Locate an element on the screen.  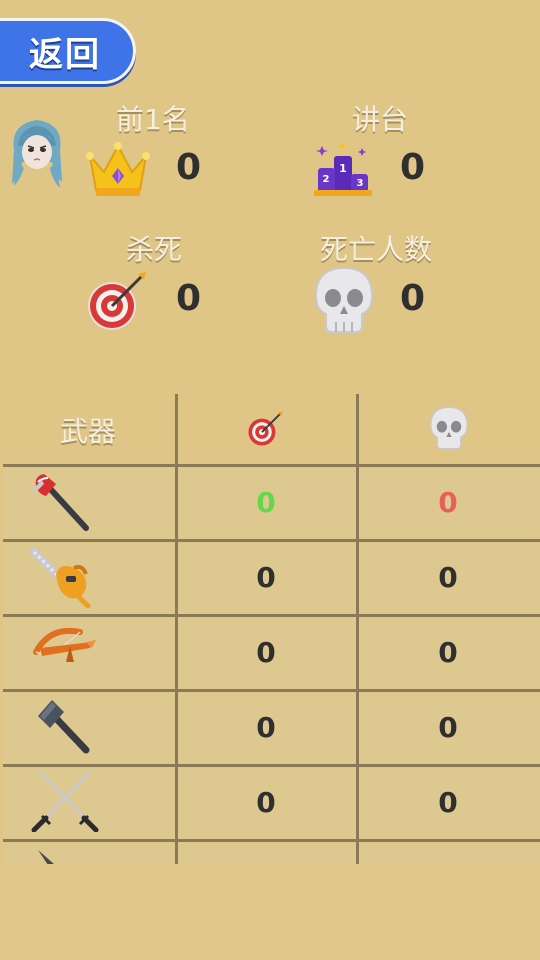
deaths-label: 死亡人数 is located at coordinates (376, 249).